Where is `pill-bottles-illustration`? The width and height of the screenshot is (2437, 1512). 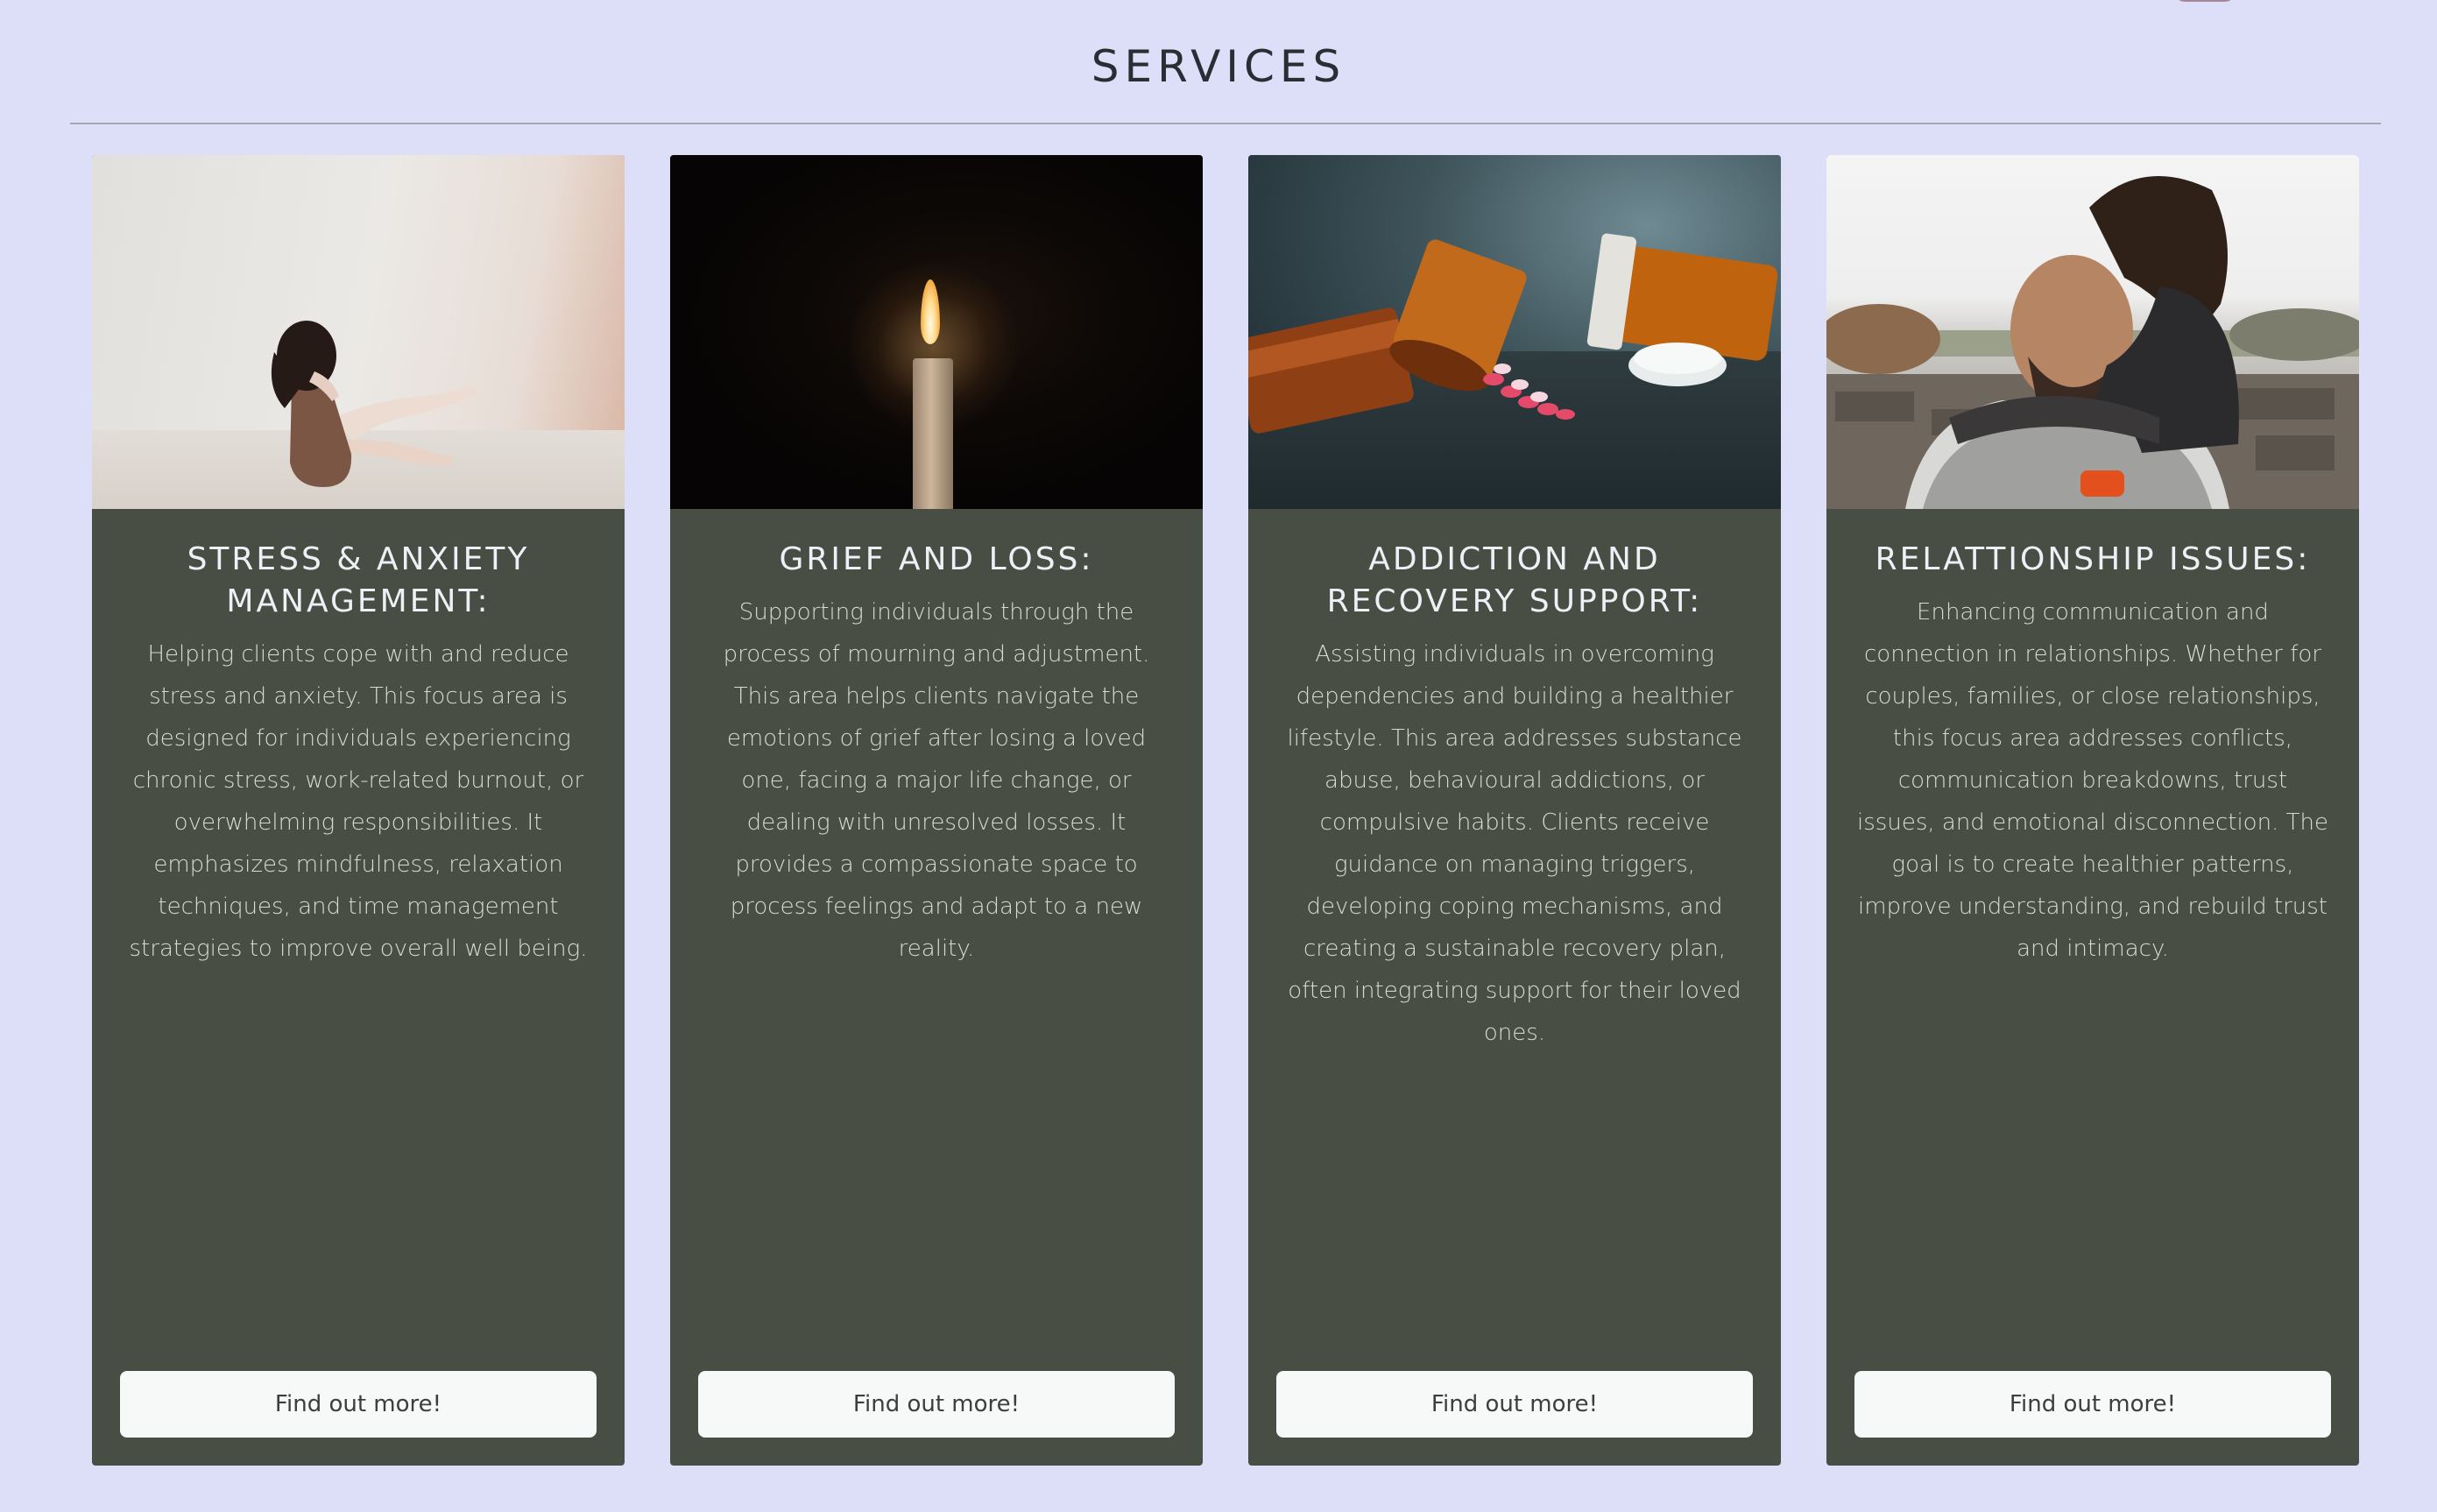 pill-bottles-illustration is located at coordinates (1513, 333).